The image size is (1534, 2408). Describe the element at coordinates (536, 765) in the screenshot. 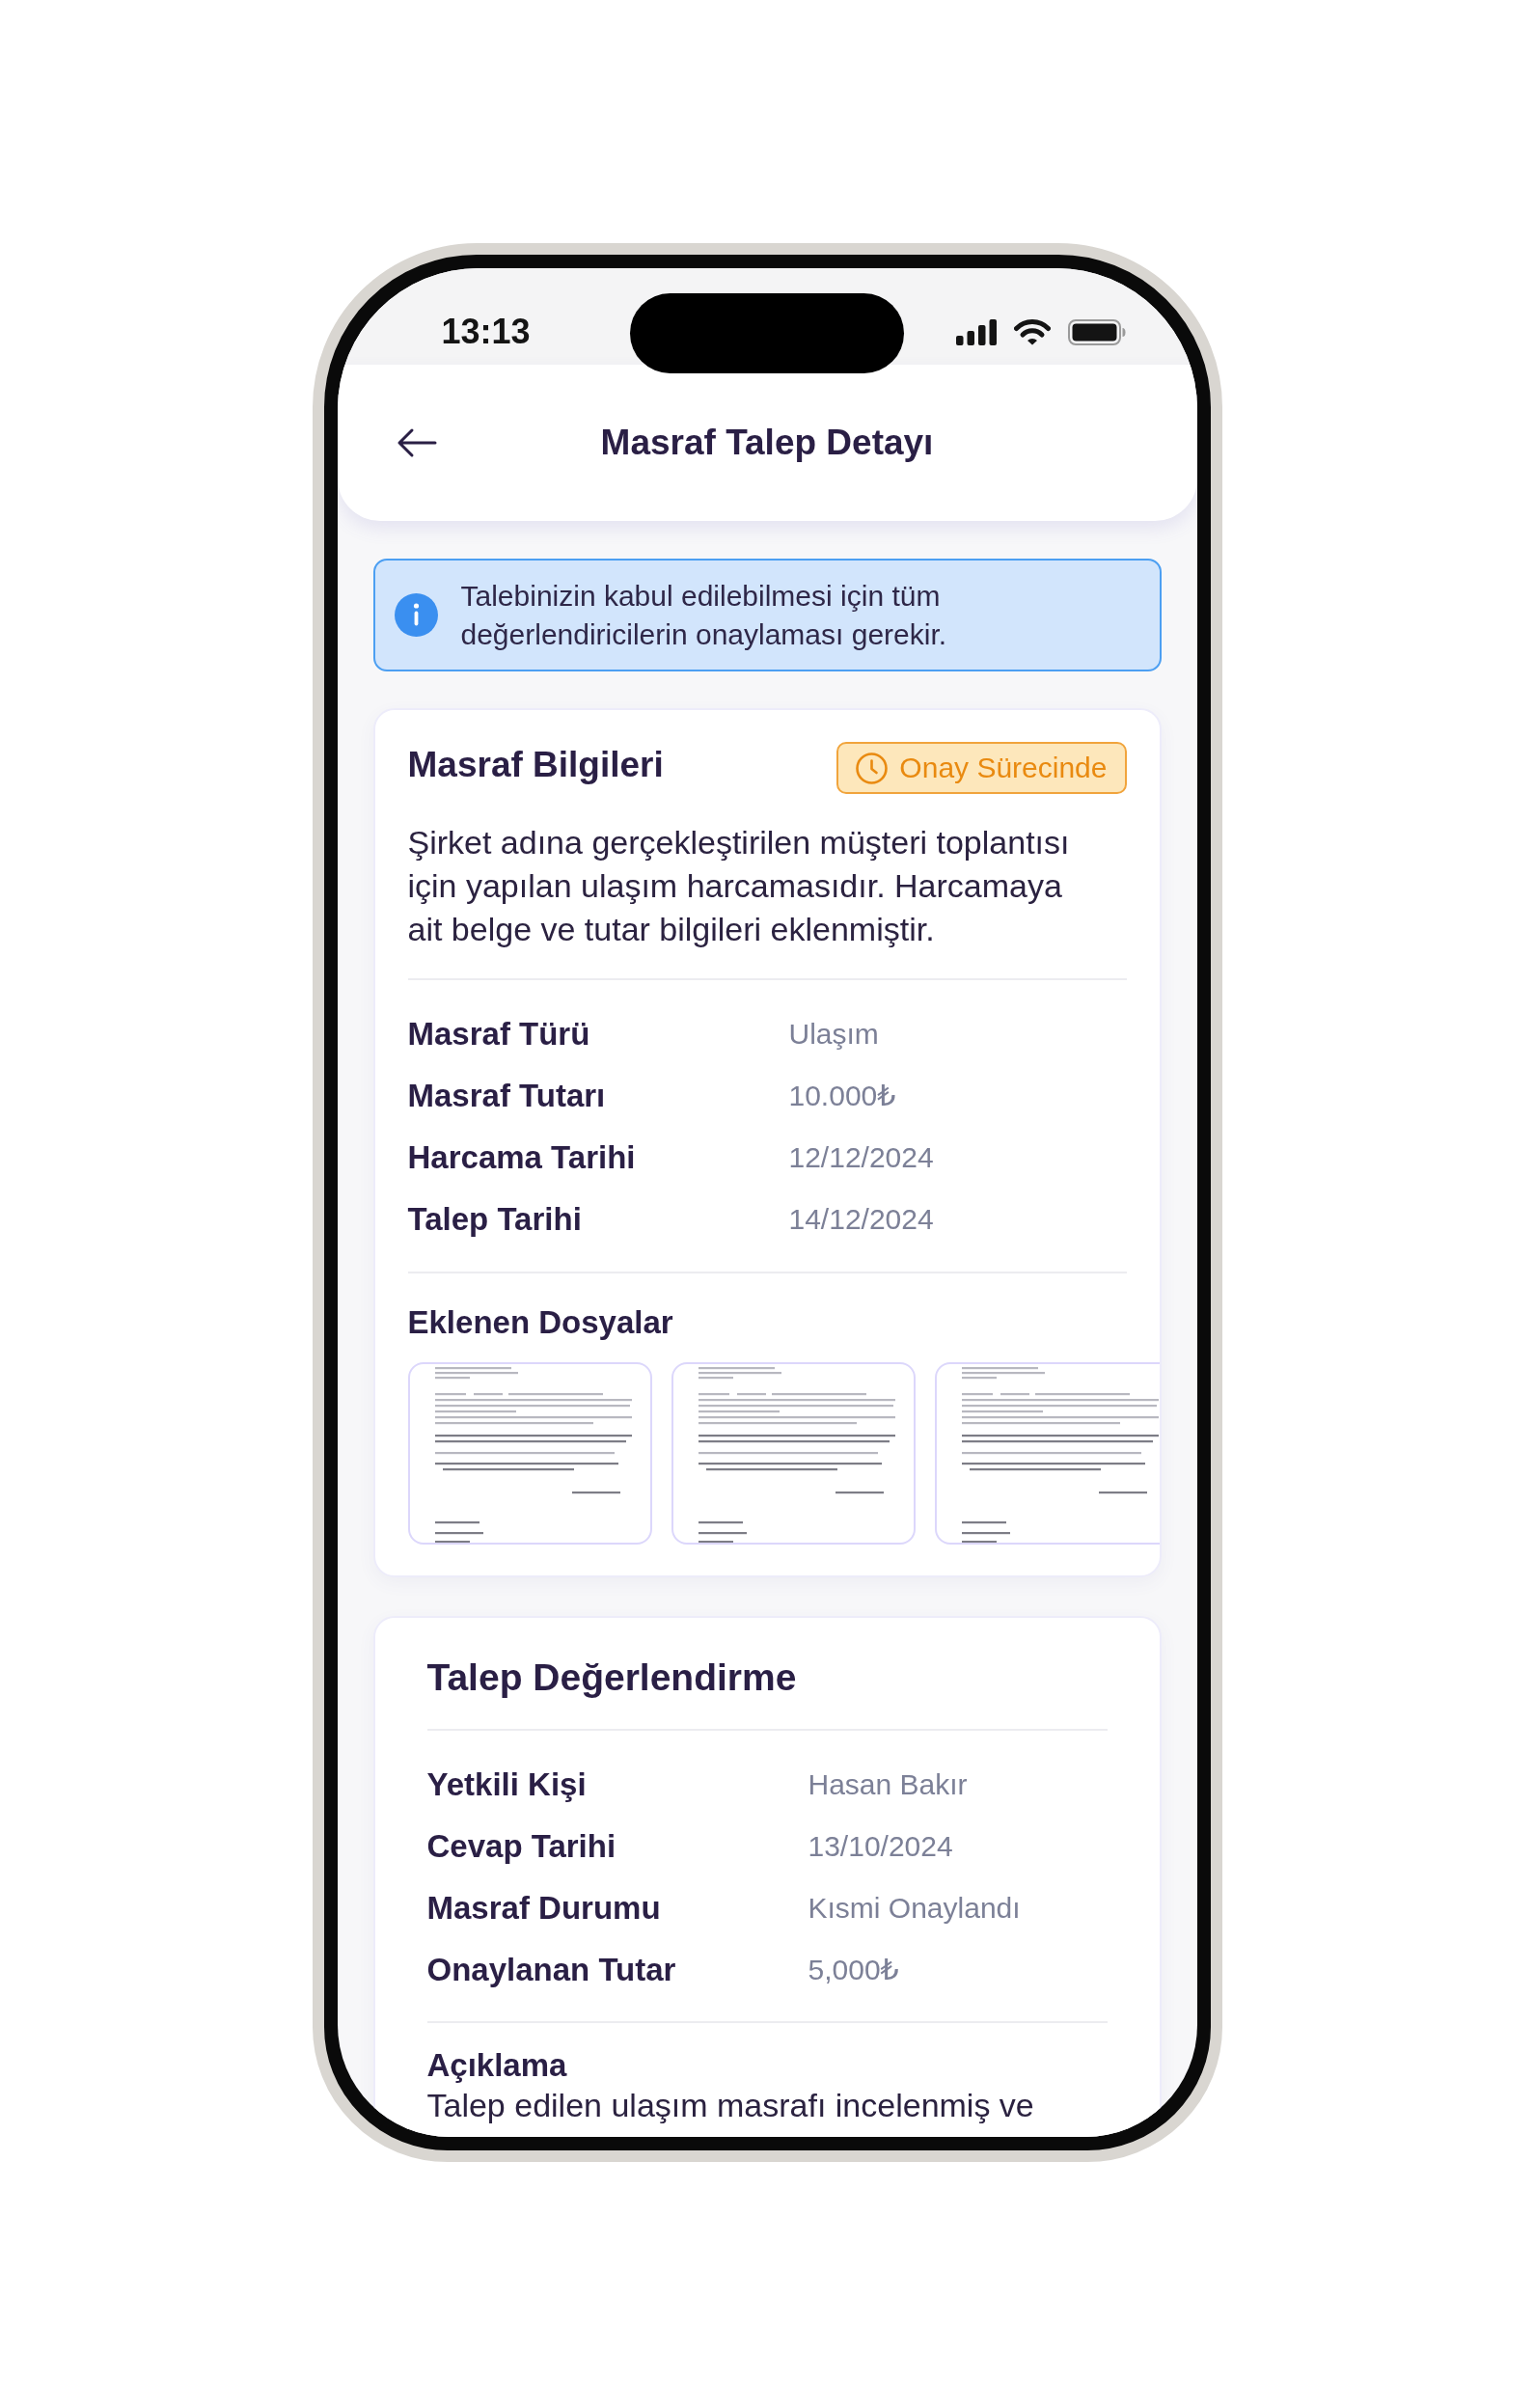

I see `card-title: Masraf Bilgileri` at that location.